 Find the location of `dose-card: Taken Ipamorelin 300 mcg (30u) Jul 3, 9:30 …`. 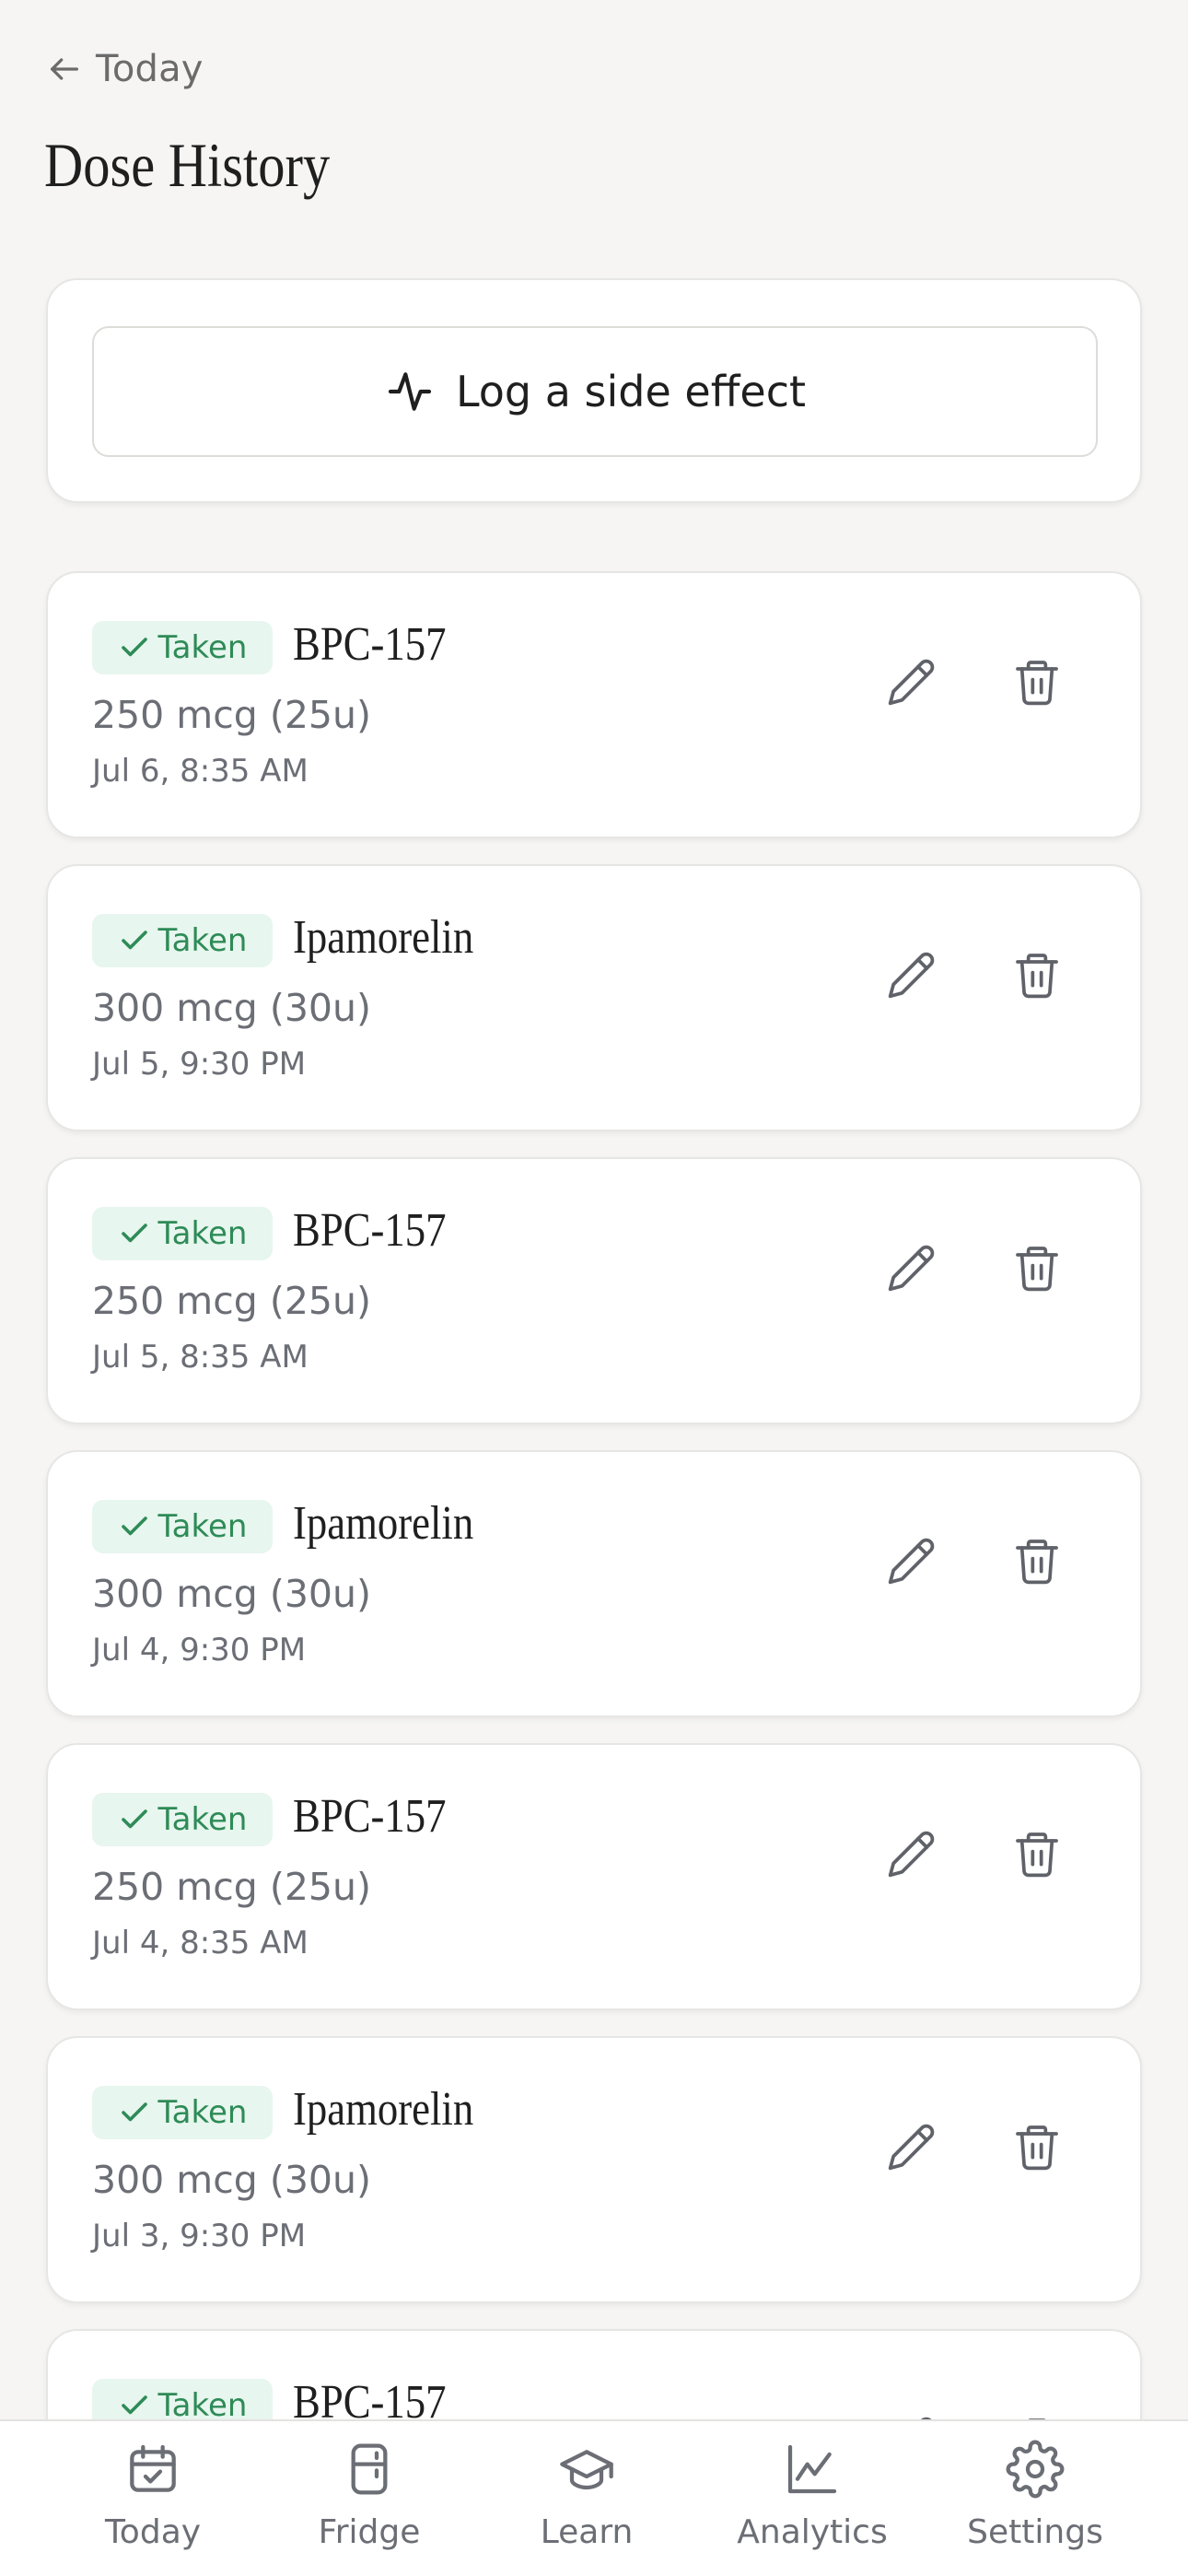

dose-card: Taken Ipamorelin 300 mcg (30u) Jul 3, 9:30 … is located at coordinates (594, 2169).